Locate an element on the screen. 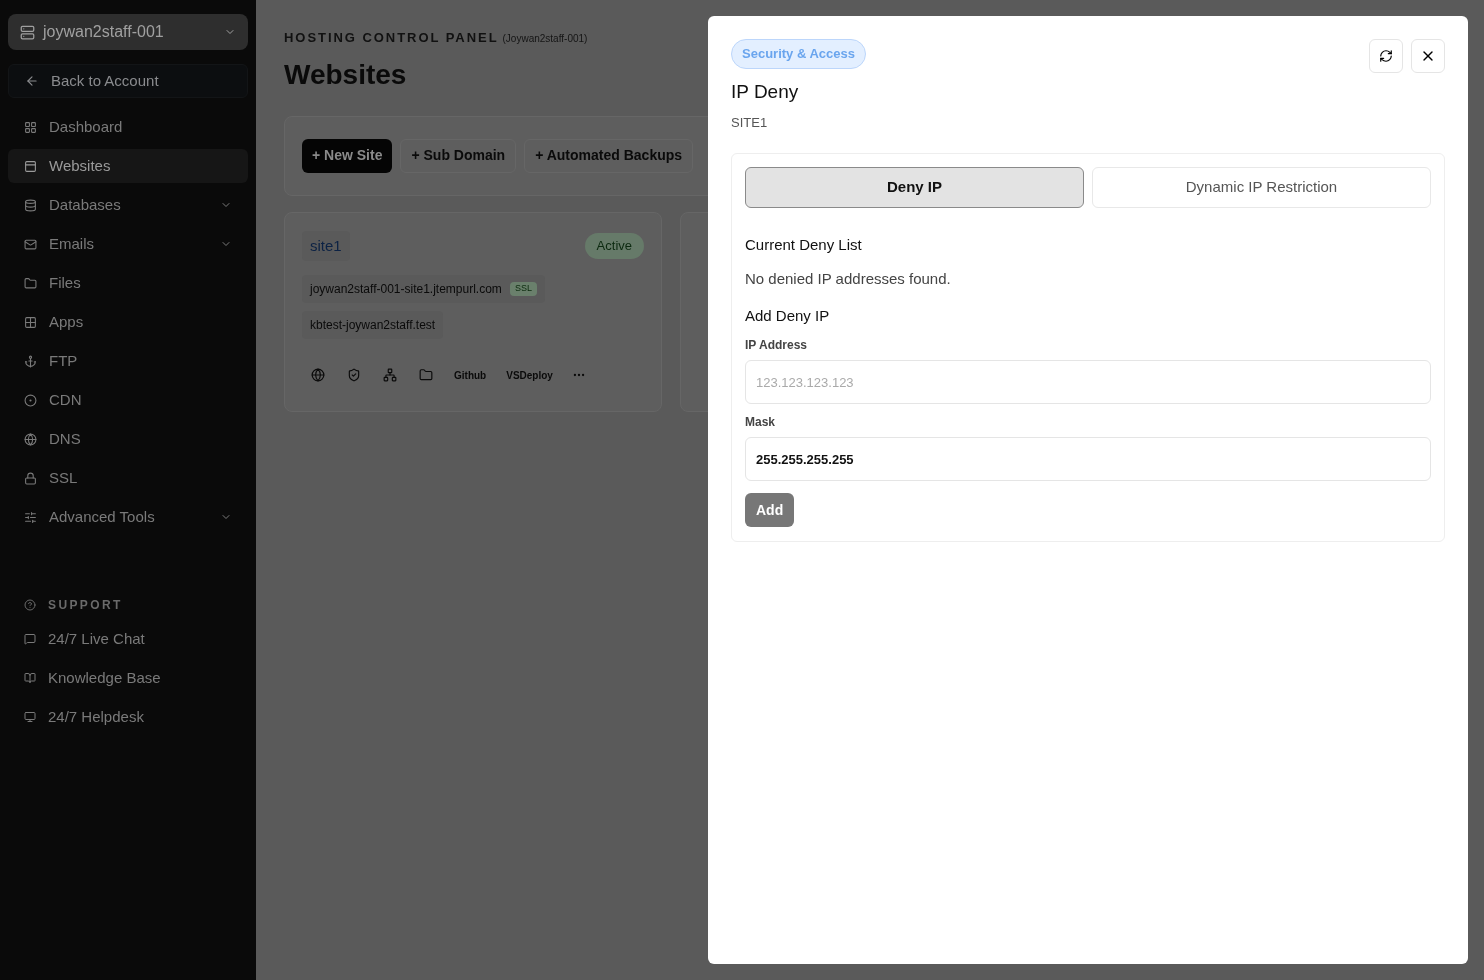 Image resolution: width=1484 pixels, height=980 pixels. nav-item: DNS is located at coordinates (128, 439).